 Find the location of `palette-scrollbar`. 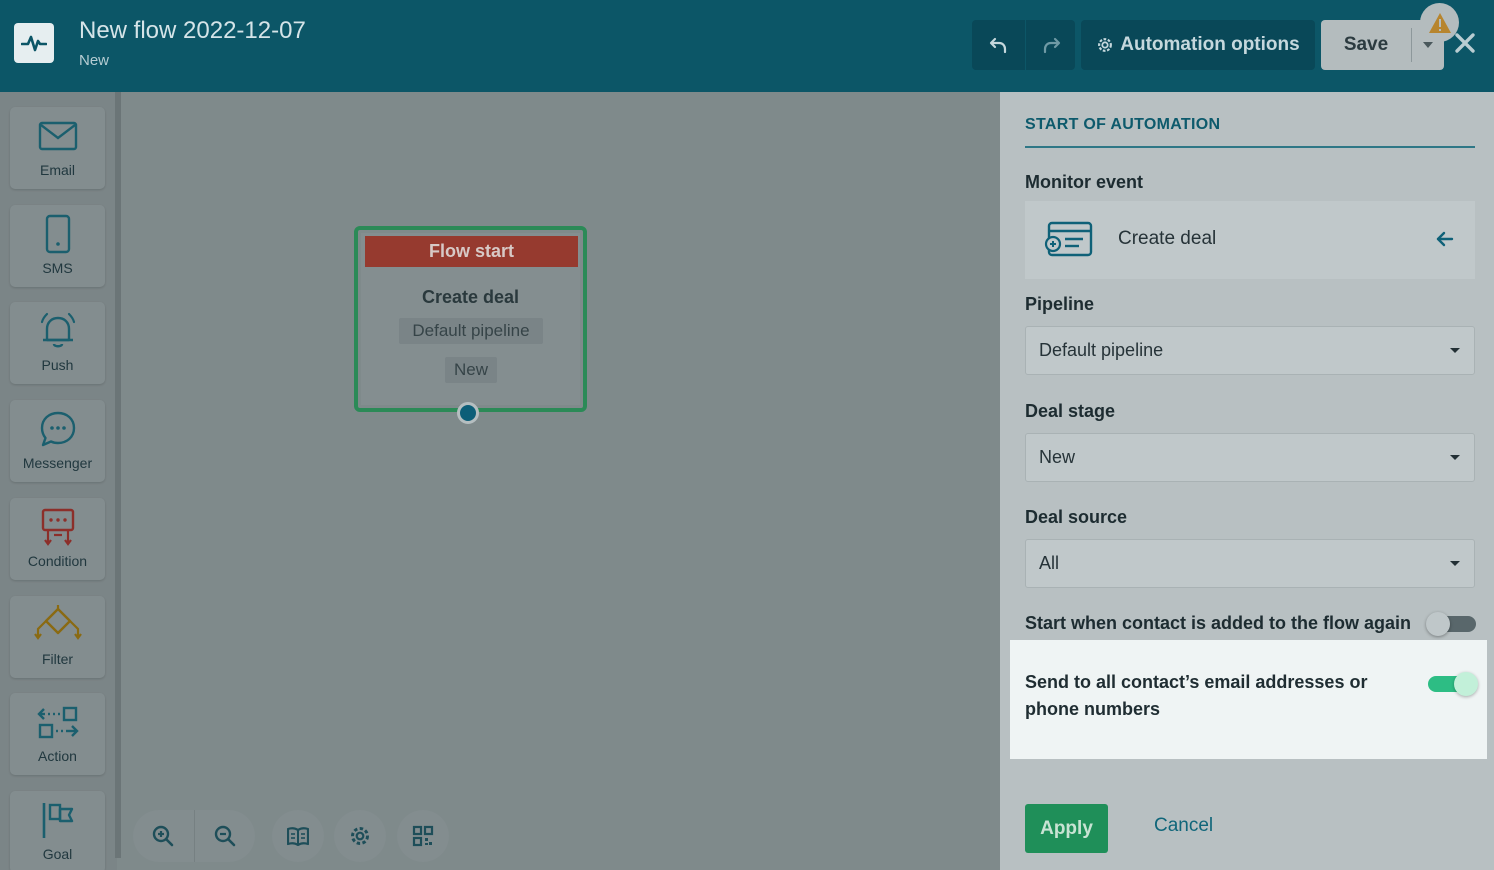

palette-scrollbar is located at coordinates (118, 475).